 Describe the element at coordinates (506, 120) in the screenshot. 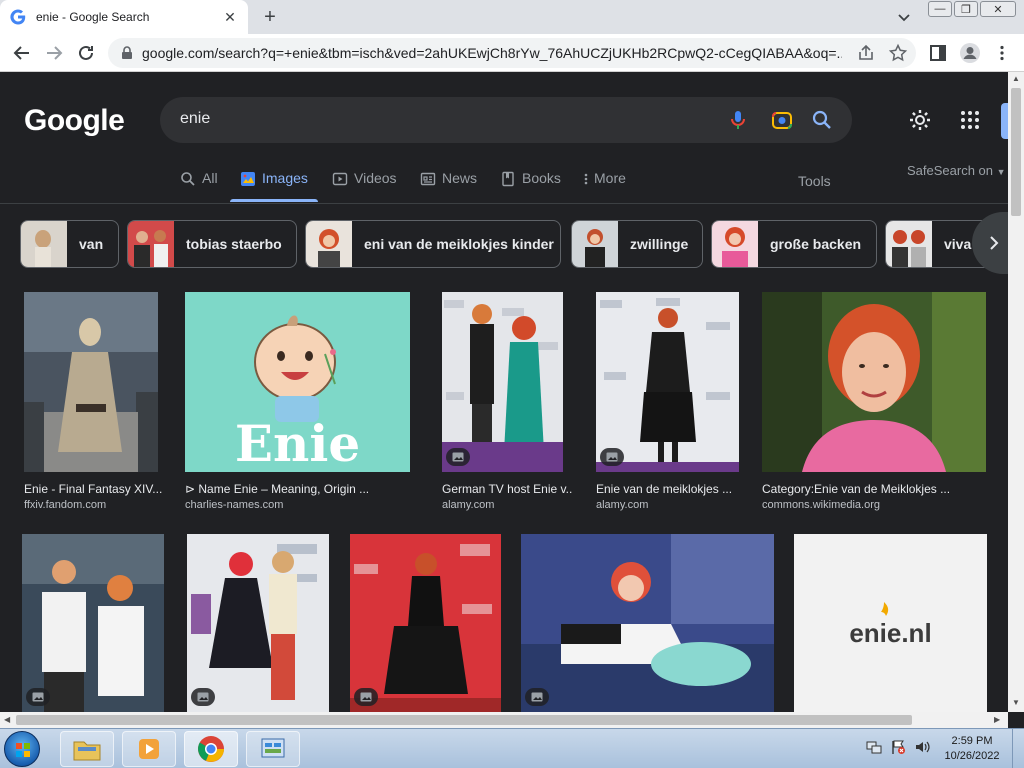

I see `search-box: enie` at that location.